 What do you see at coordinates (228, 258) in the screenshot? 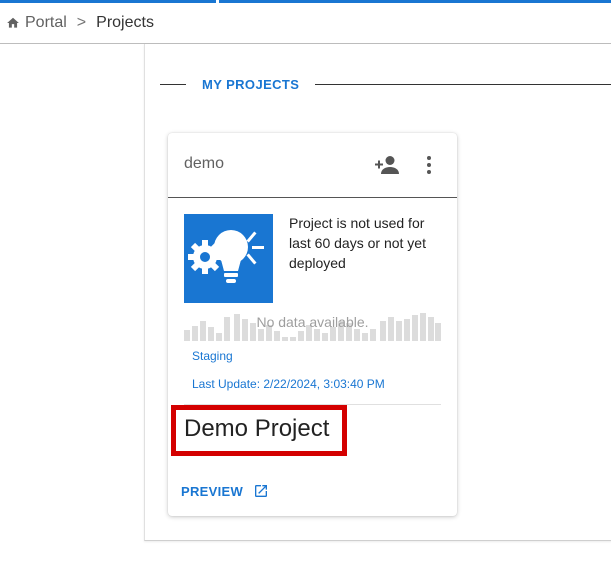
I see `lightbulb-gear-icon` at bounding box center [228, 258].